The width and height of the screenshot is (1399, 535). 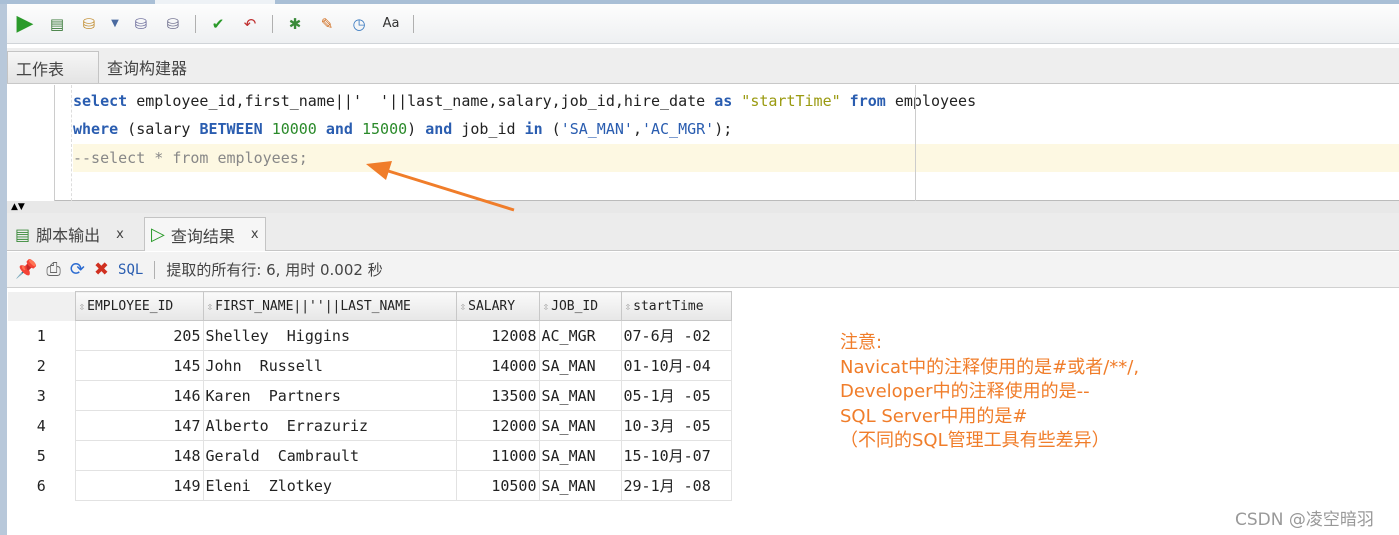 What do you see at coordinates (218, 24) in the screenshot?
I see `commit-icon: ✔` at bounding box center [218, 24].